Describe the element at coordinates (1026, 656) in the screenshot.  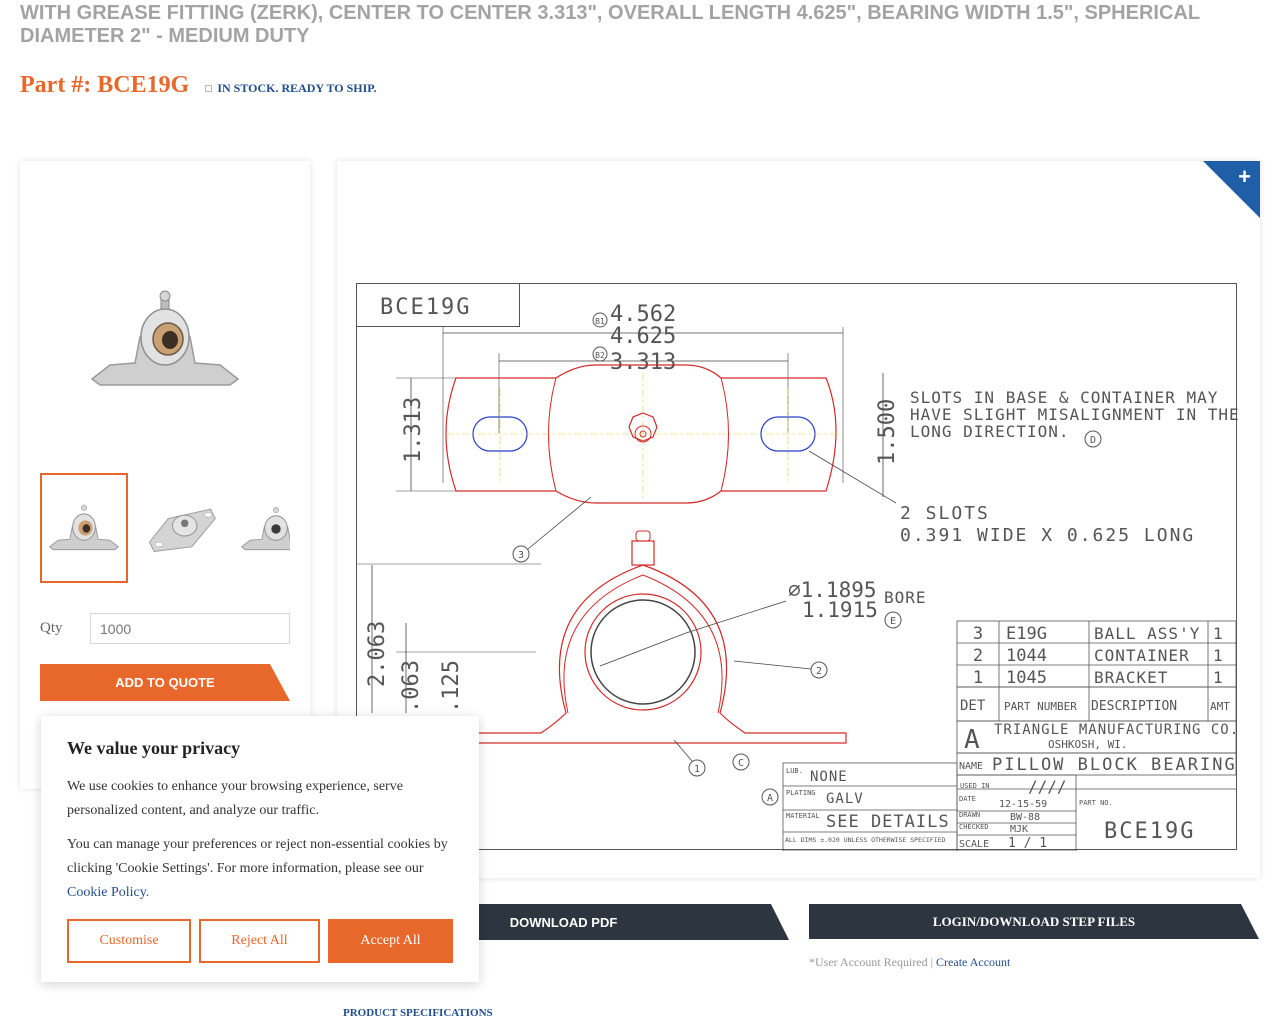
I see `bom-row2-part: 1044` at that location.